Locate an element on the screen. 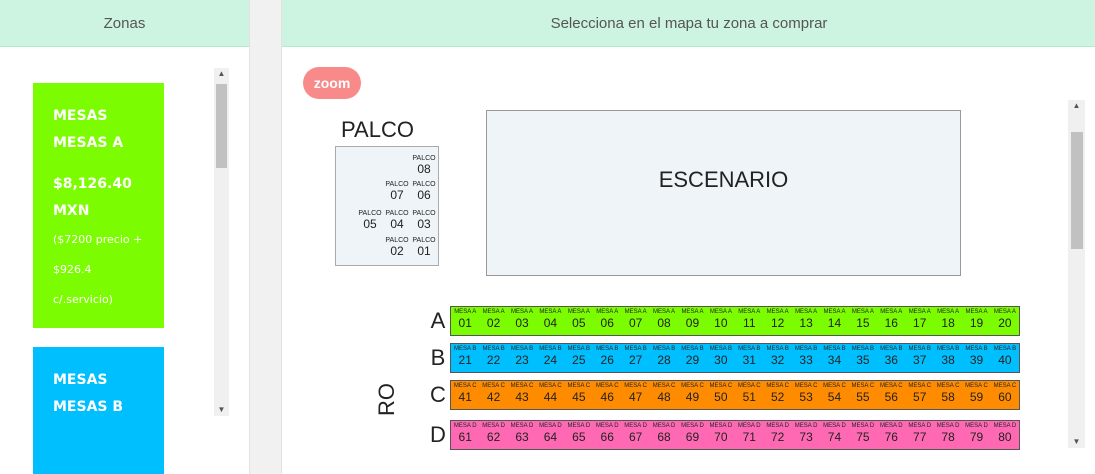  table-seat: MESA B 38 is located at coordinates (948, 358).